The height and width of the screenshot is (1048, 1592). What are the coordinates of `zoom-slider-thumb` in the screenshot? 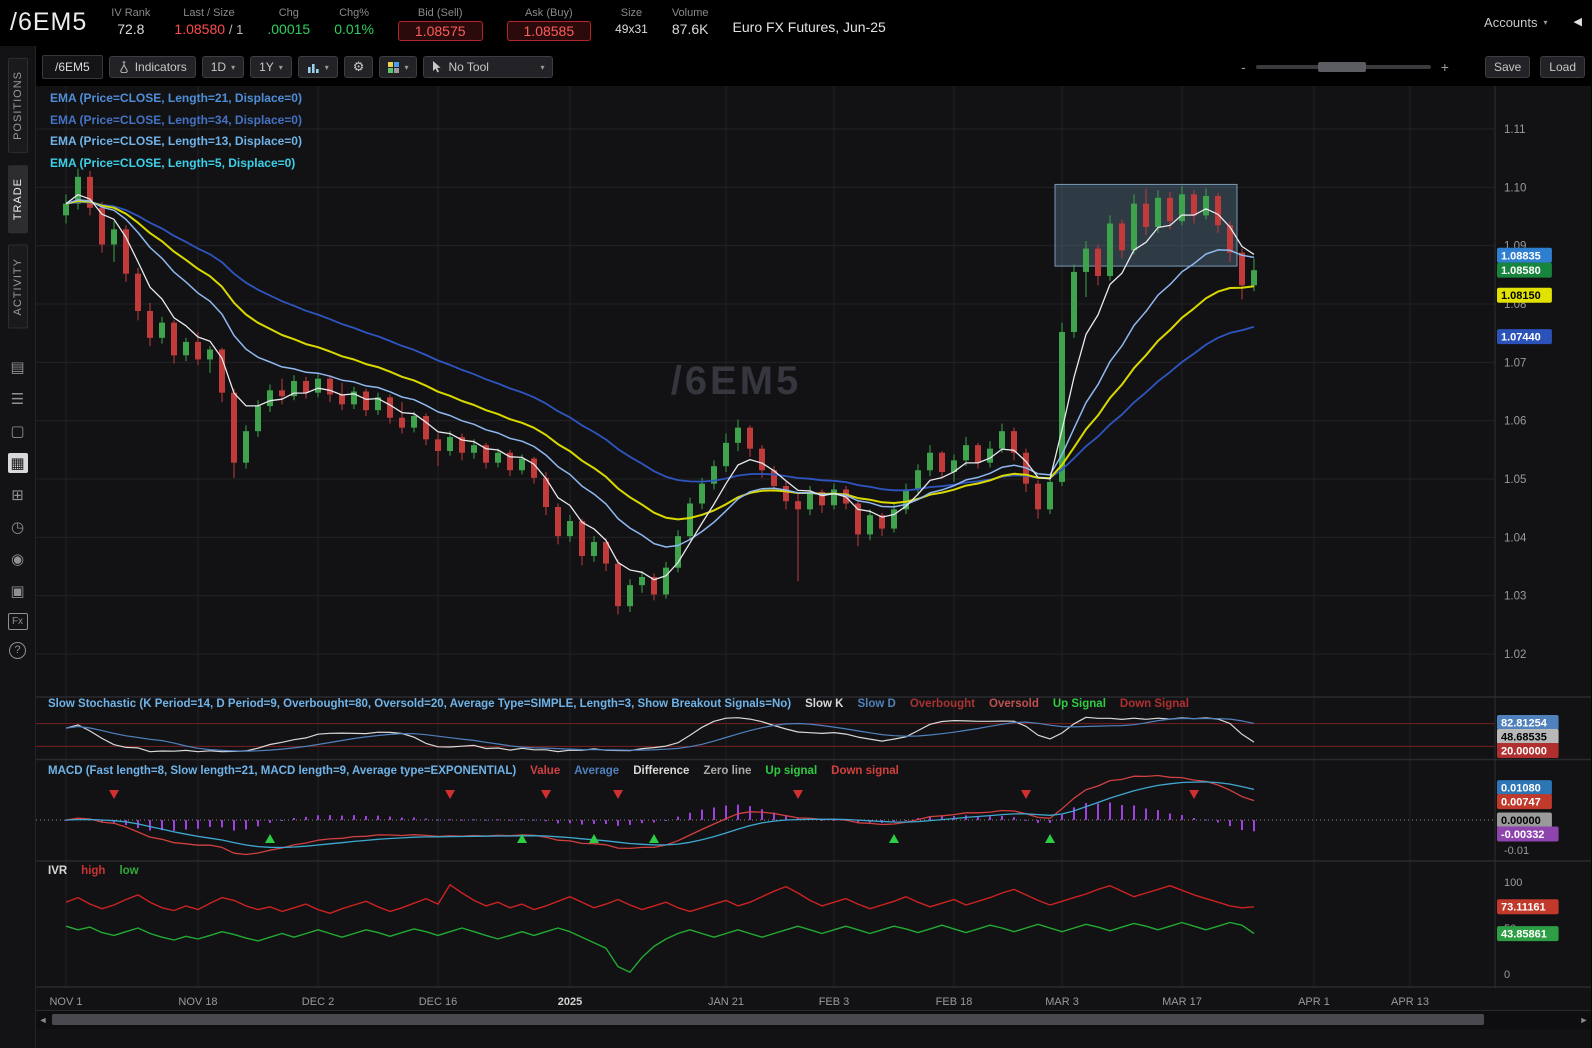 It's located at (1341, 67).